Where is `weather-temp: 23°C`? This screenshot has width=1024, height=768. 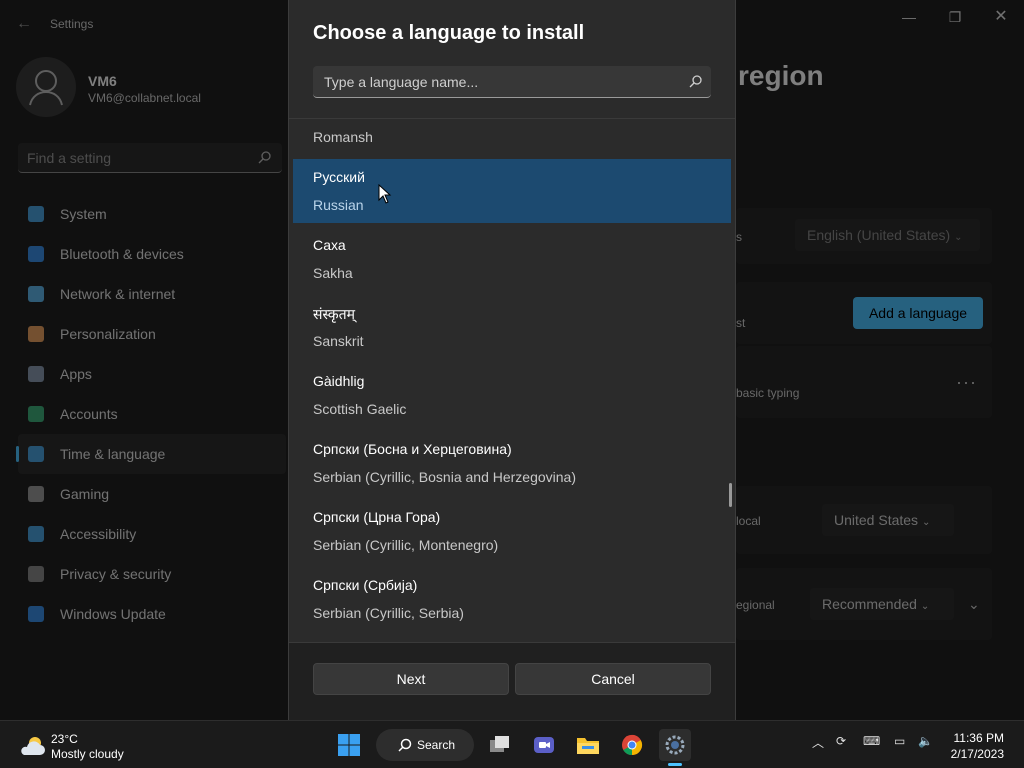
weather-temp: 23°C is located at coordinates (64, 739).